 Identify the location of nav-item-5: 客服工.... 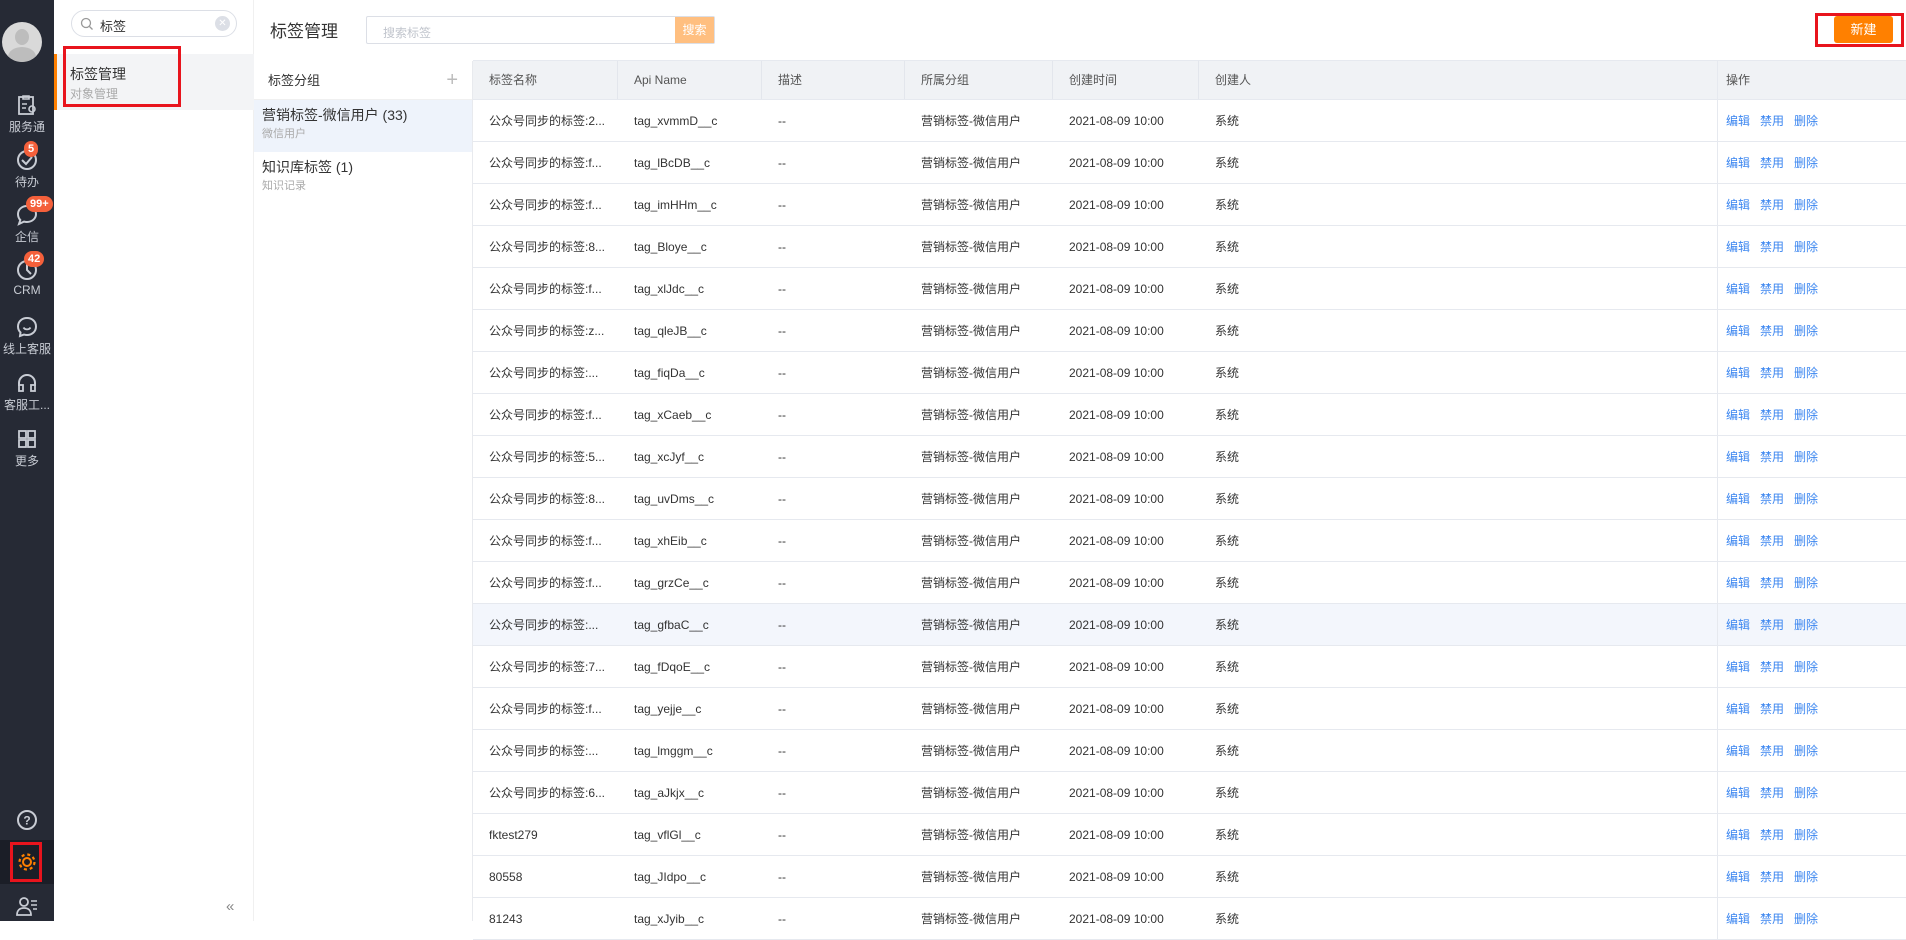
(27, 395).